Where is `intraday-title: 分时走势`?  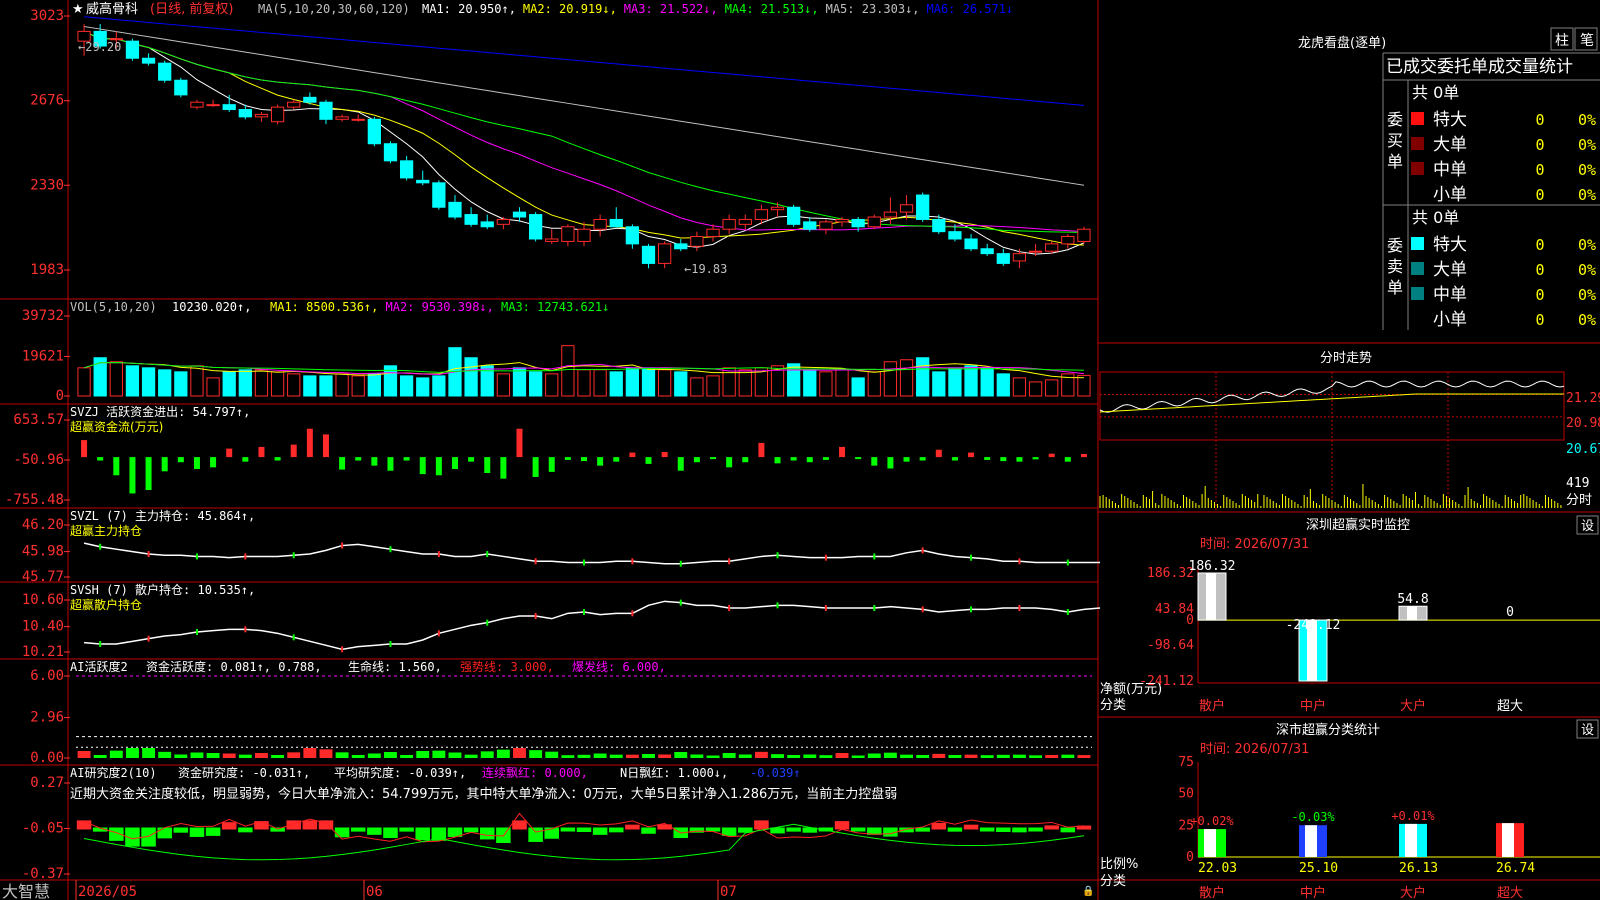 intraday-title: 分时走势 is located at coordinates (1346, 358).